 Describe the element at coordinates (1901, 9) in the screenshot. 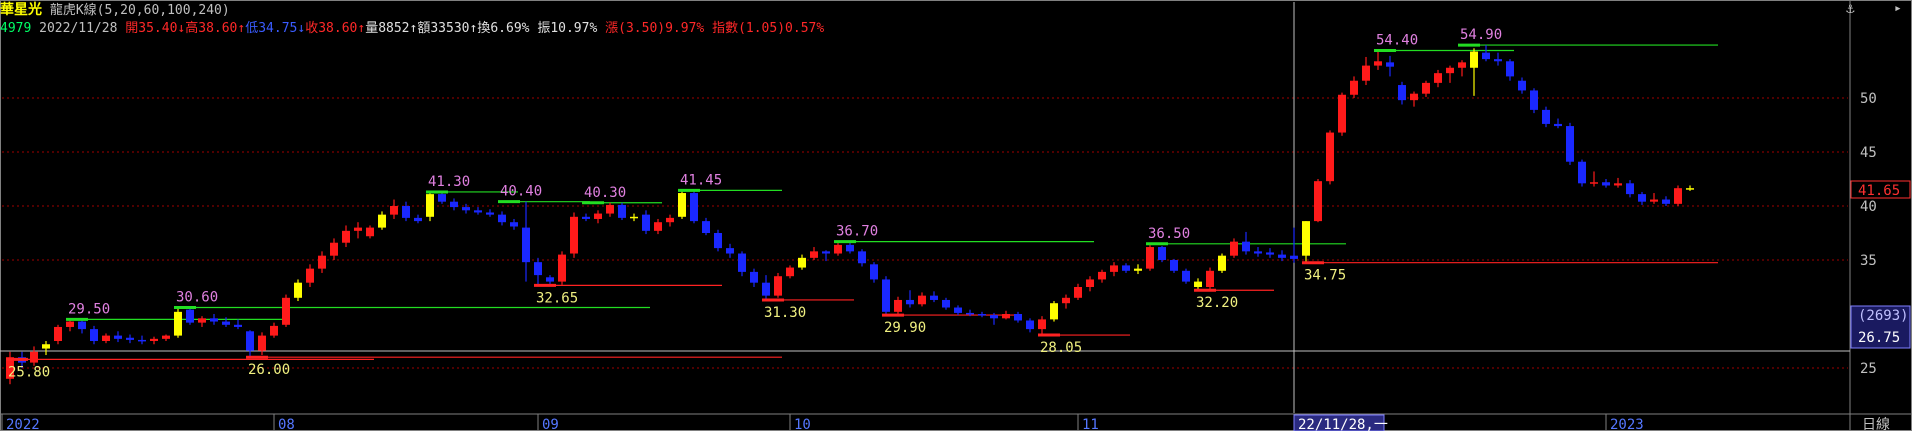

I see `scroll-right-icon: ▸` at that location.